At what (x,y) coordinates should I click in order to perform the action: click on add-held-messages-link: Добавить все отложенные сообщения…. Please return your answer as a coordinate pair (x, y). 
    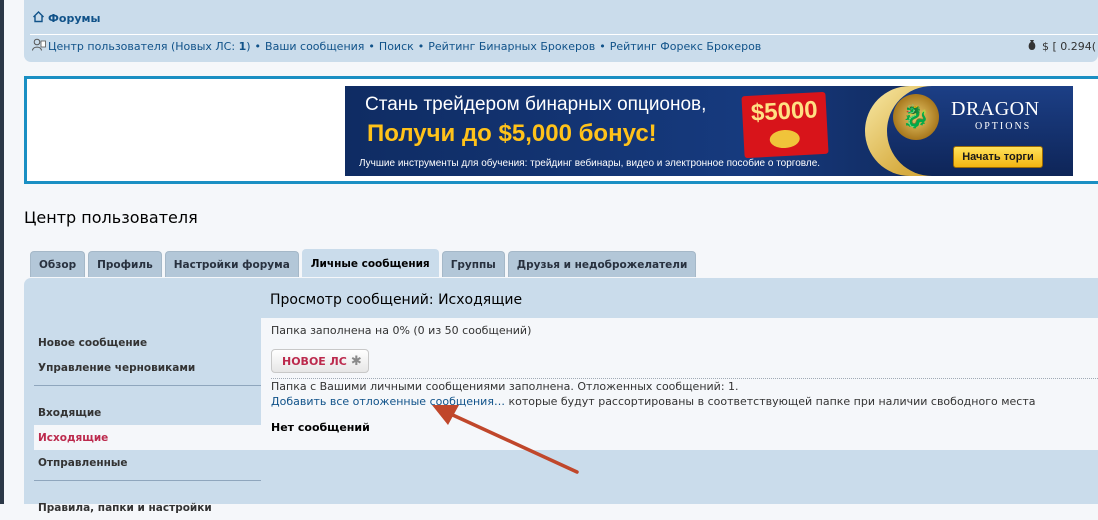
    Looking at the image, I should click on (388, 401).